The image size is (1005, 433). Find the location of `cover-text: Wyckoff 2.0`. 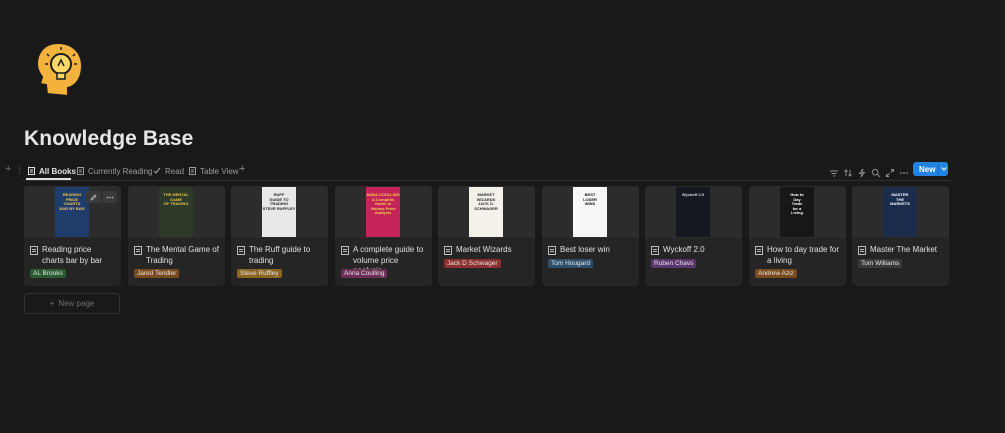

cover-text: Wyckoff 2.0 is located at coordinates (693, 194).